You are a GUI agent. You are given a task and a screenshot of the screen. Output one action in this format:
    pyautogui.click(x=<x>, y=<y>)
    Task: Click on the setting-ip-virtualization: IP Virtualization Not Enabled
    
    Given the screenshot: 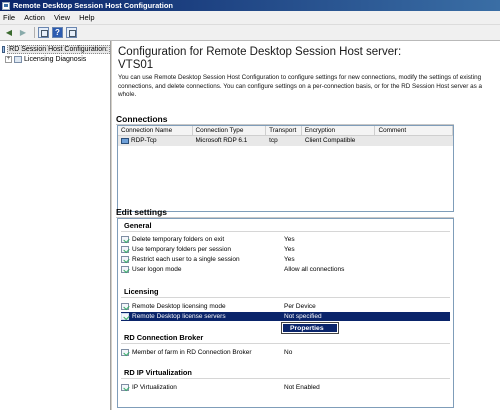 What is the action you would take?
    pyautogui.click(x=285, y=387)
    